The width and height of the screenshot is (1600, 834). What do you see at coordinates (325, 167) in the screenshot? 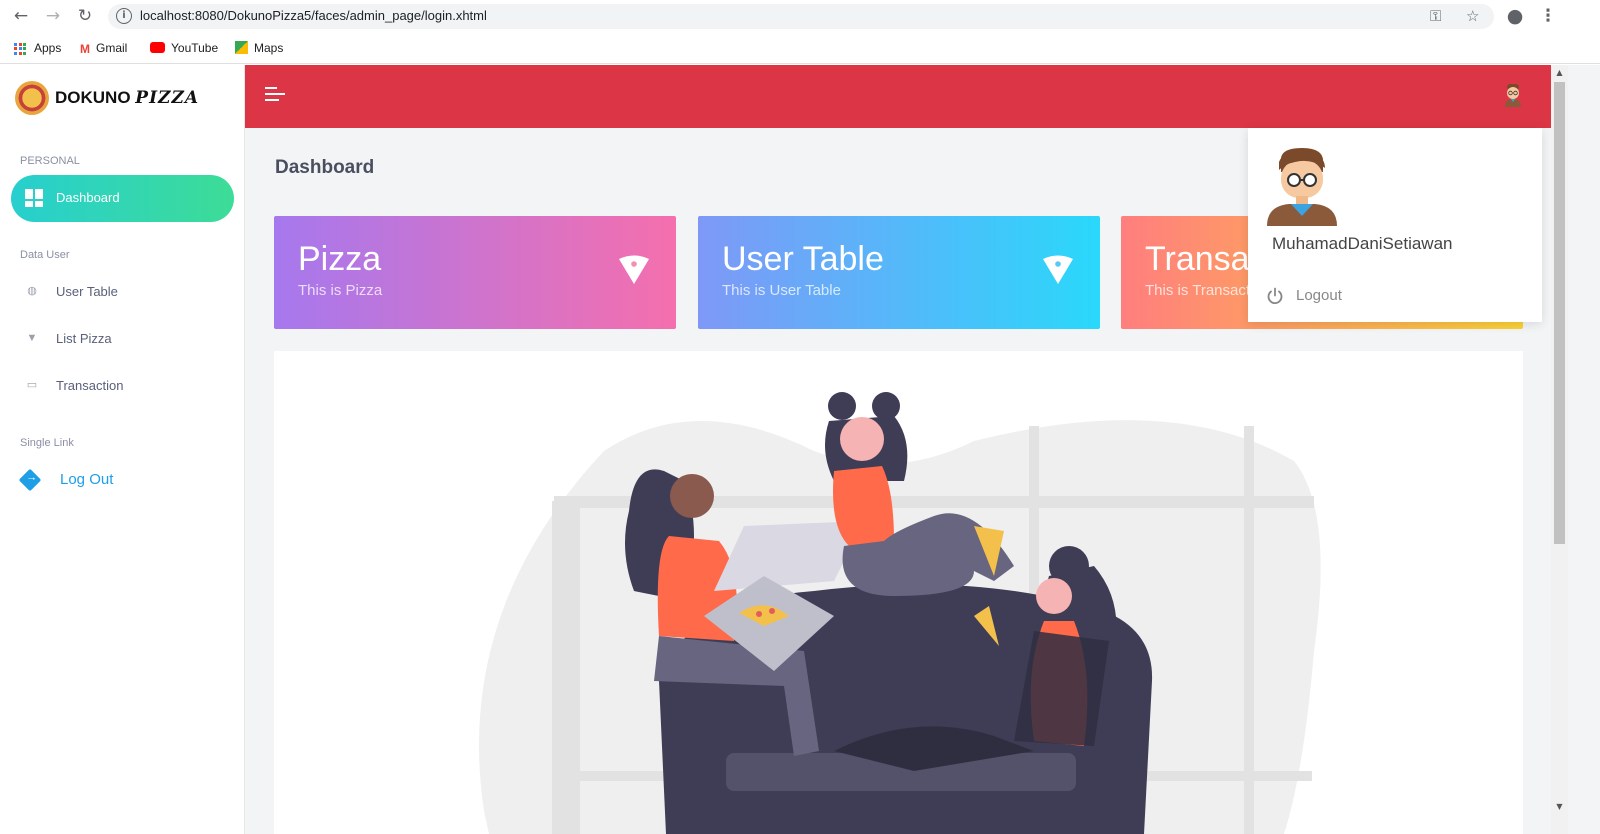
I see `page-title: Dashboard` at bounding box center [325, 167].